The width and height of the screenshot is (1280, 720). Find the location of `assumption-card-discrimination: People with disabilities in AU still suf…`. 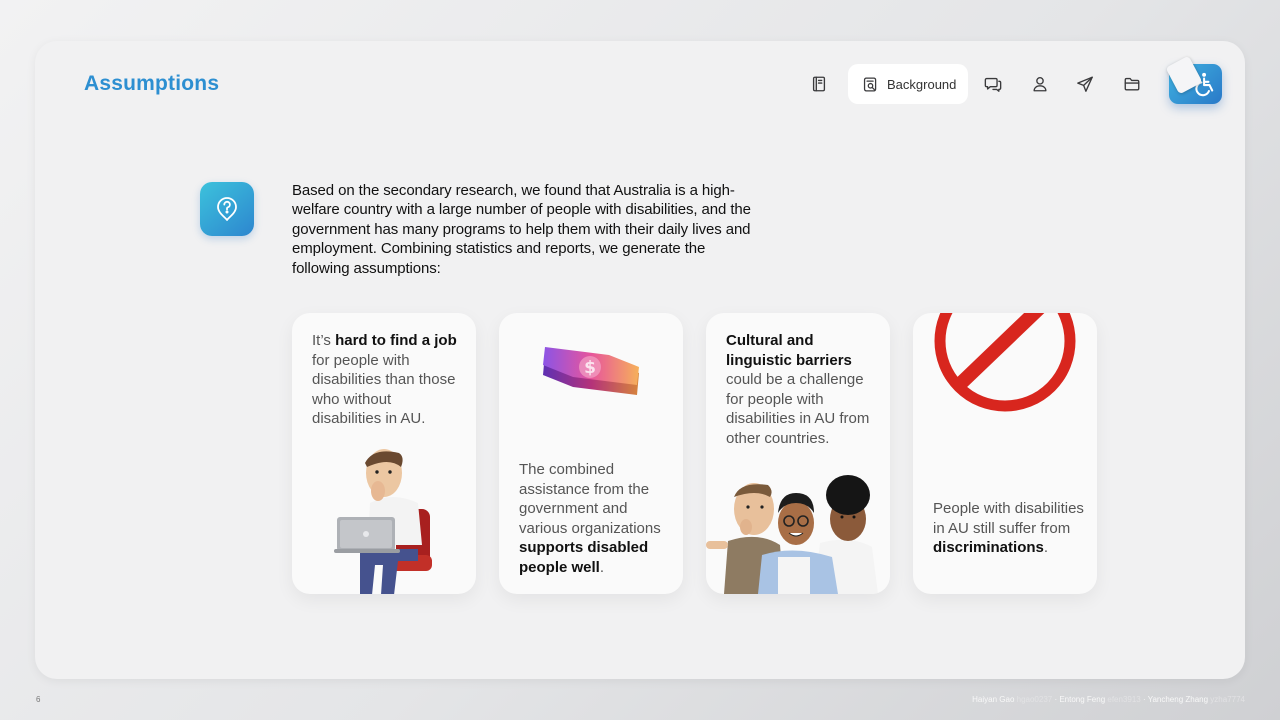

assumption-card-discrimination: People with disabilities in AU still suf… is located at coordinates (1005, 453).